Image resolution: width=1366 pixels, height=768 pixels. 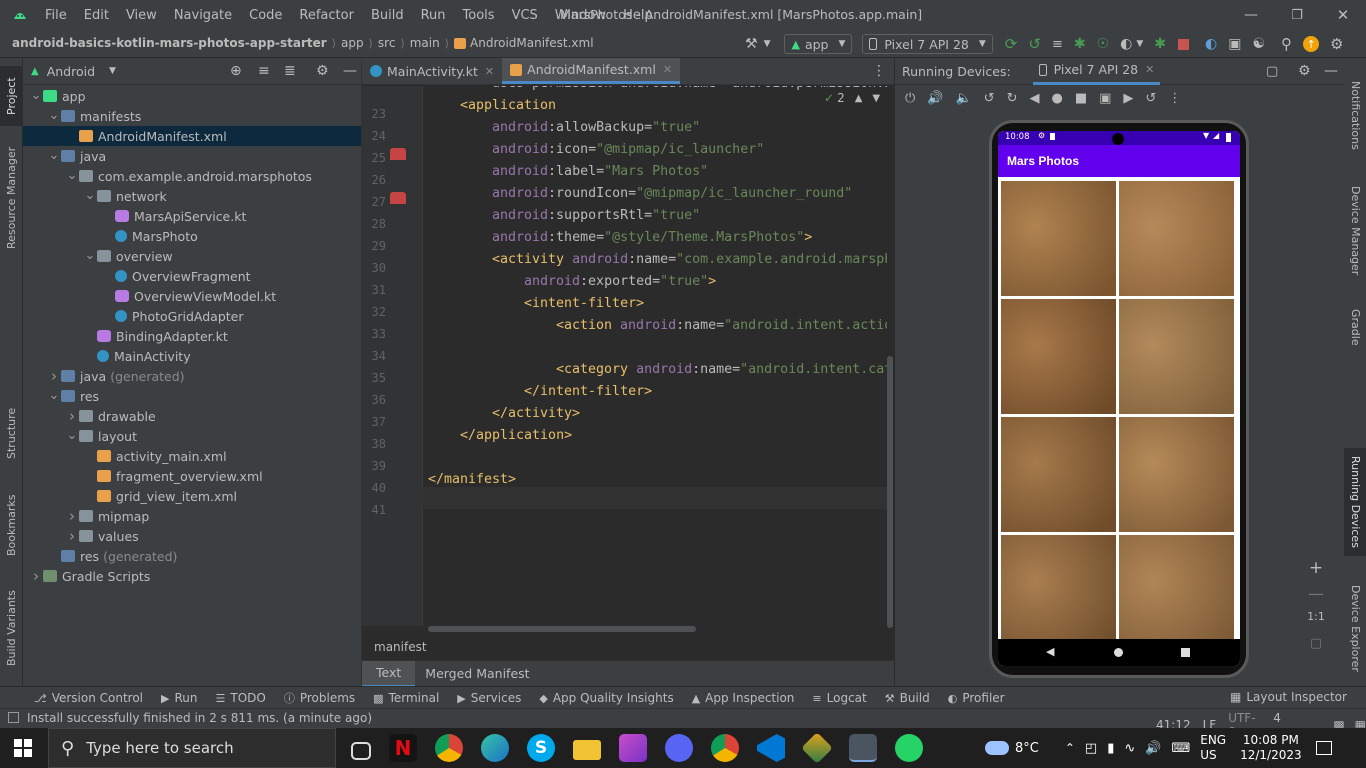 I want to click on netflix-icon: N, so click(x=403, y=748).